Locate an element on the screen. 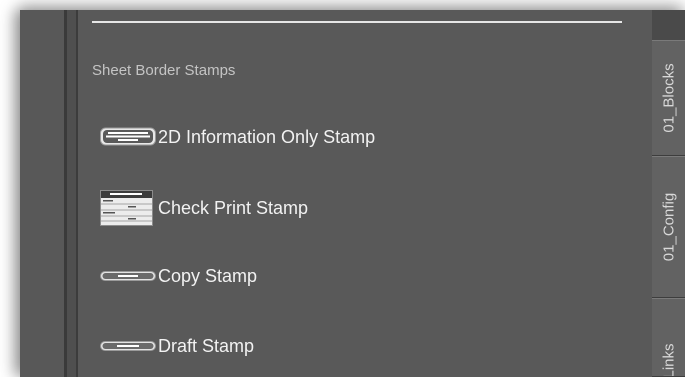 The width and height of the screenshot is (685, 377). tab-label: 01_Blocks is located at coordinates (668, 98).